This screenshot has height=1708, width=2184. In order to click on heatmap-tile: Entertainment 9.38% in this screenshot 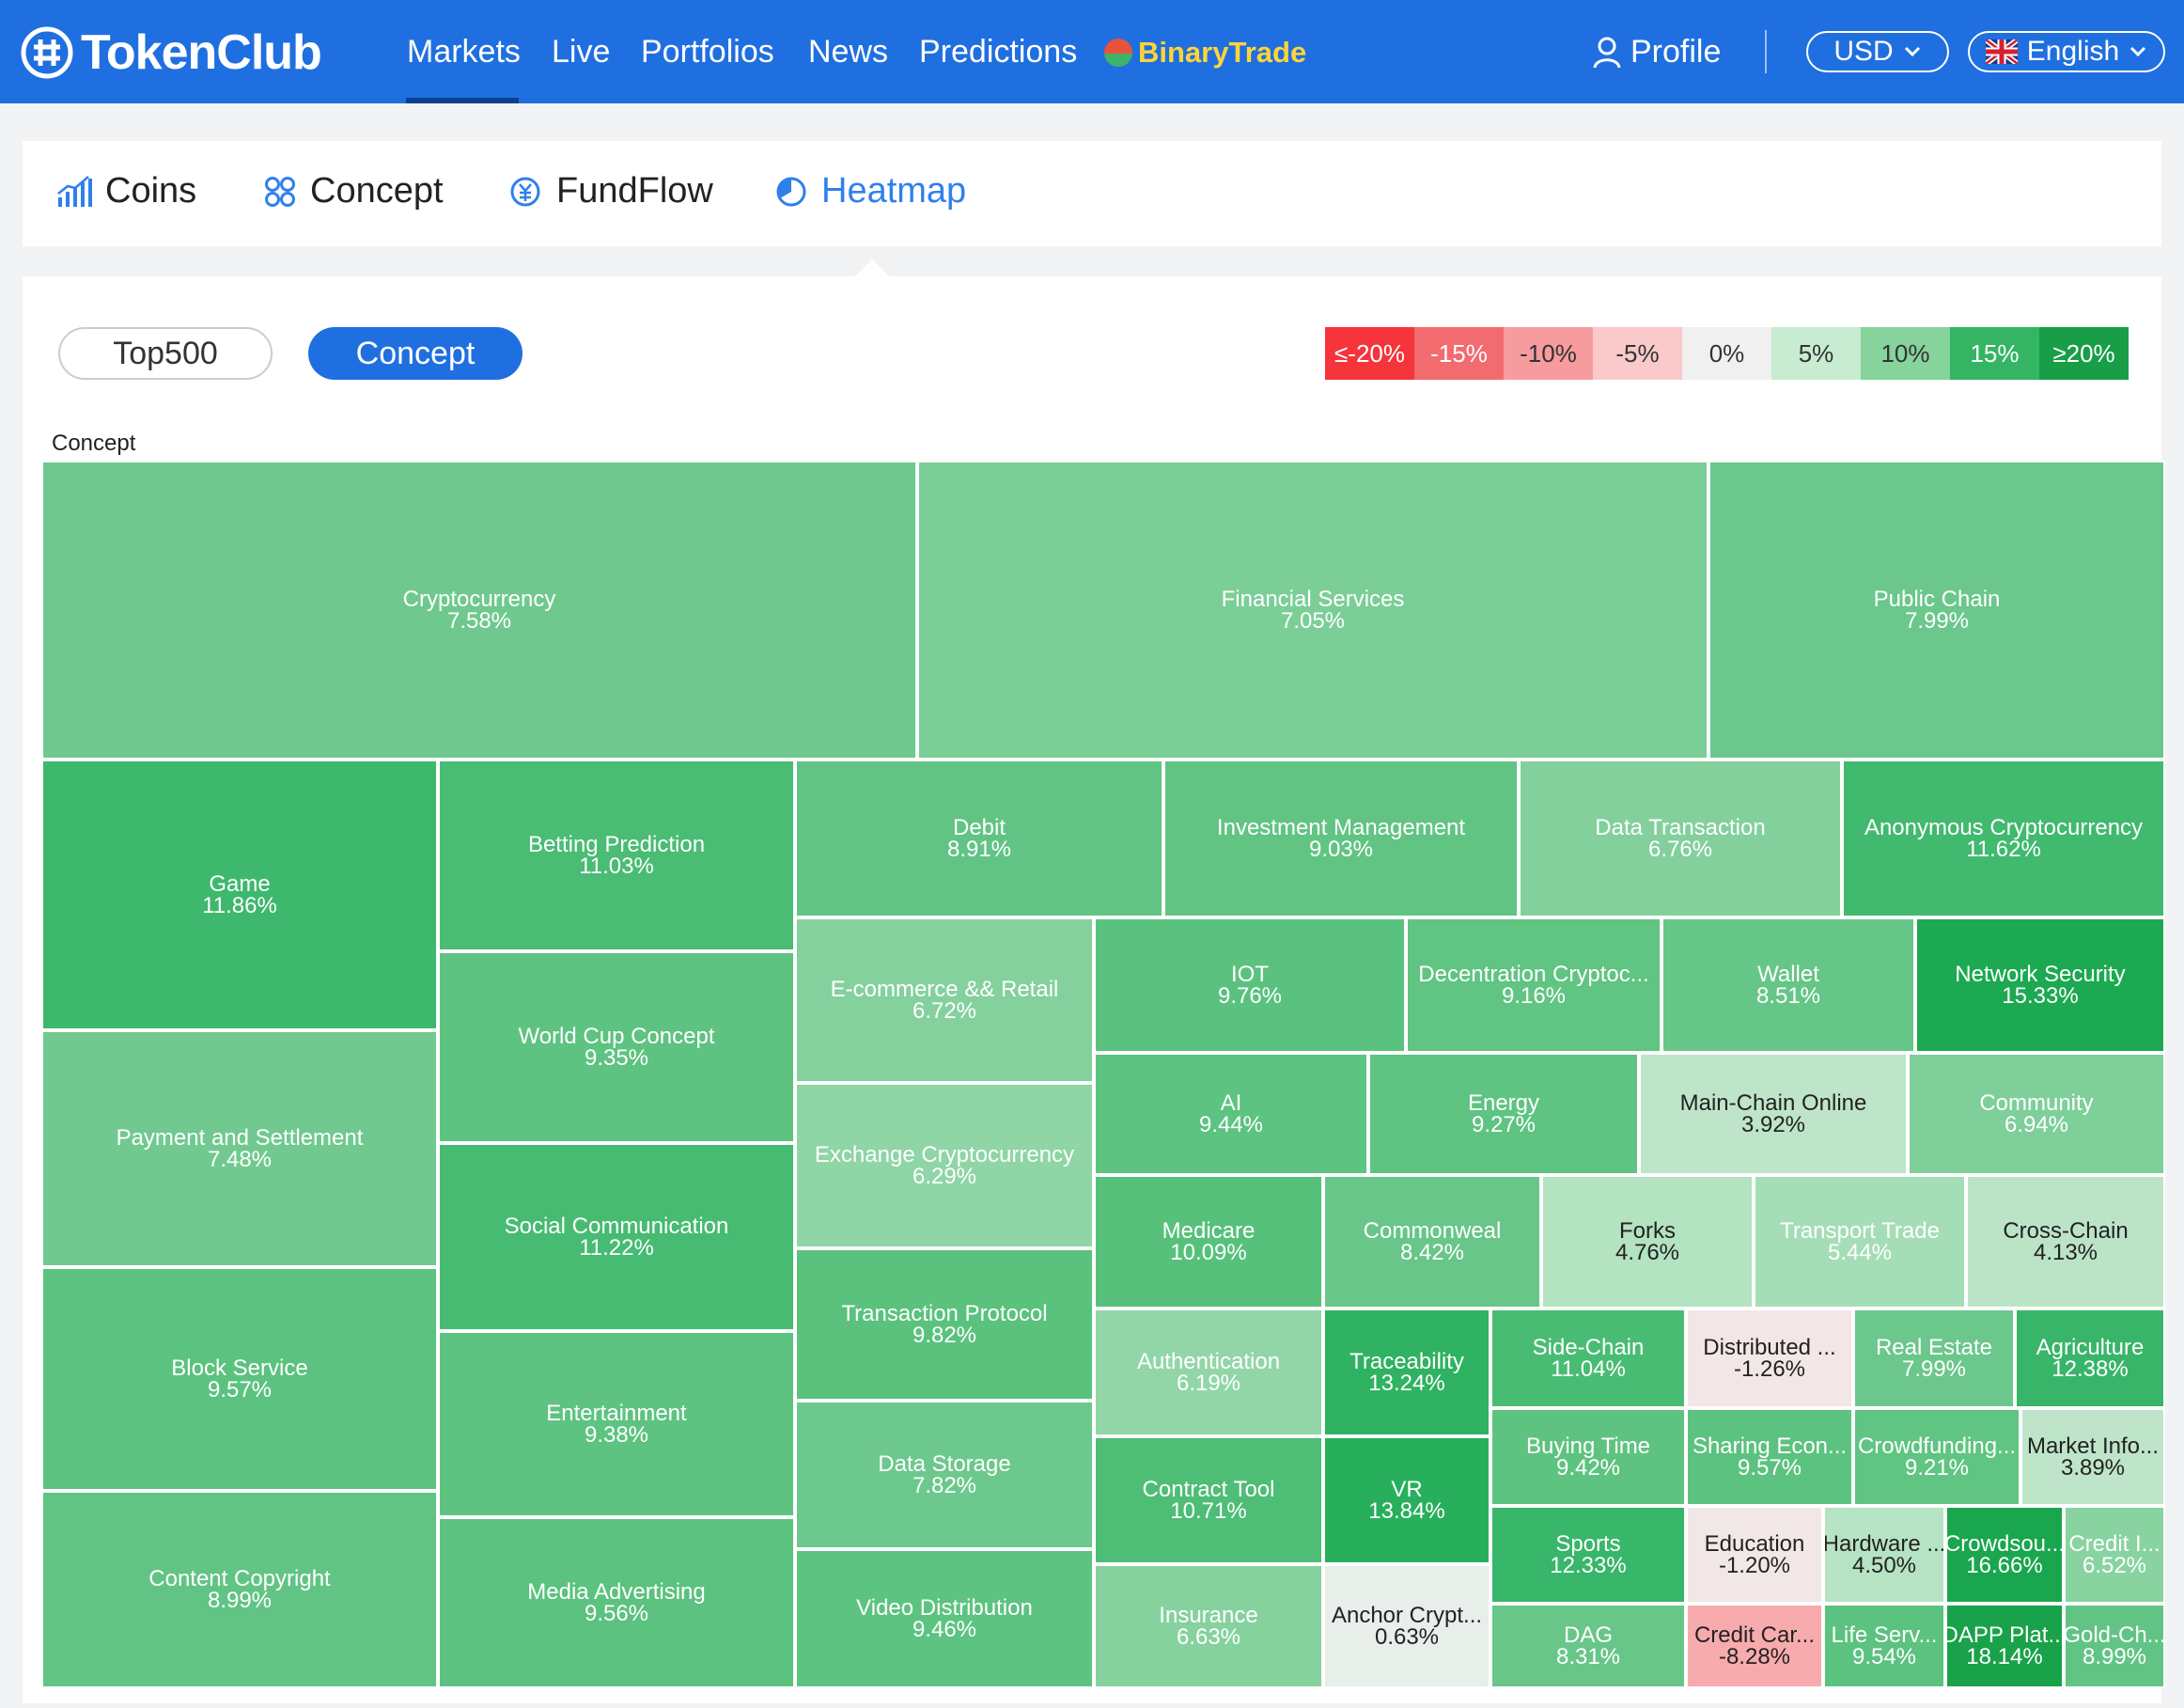, I will do `click(616, 1424)`.